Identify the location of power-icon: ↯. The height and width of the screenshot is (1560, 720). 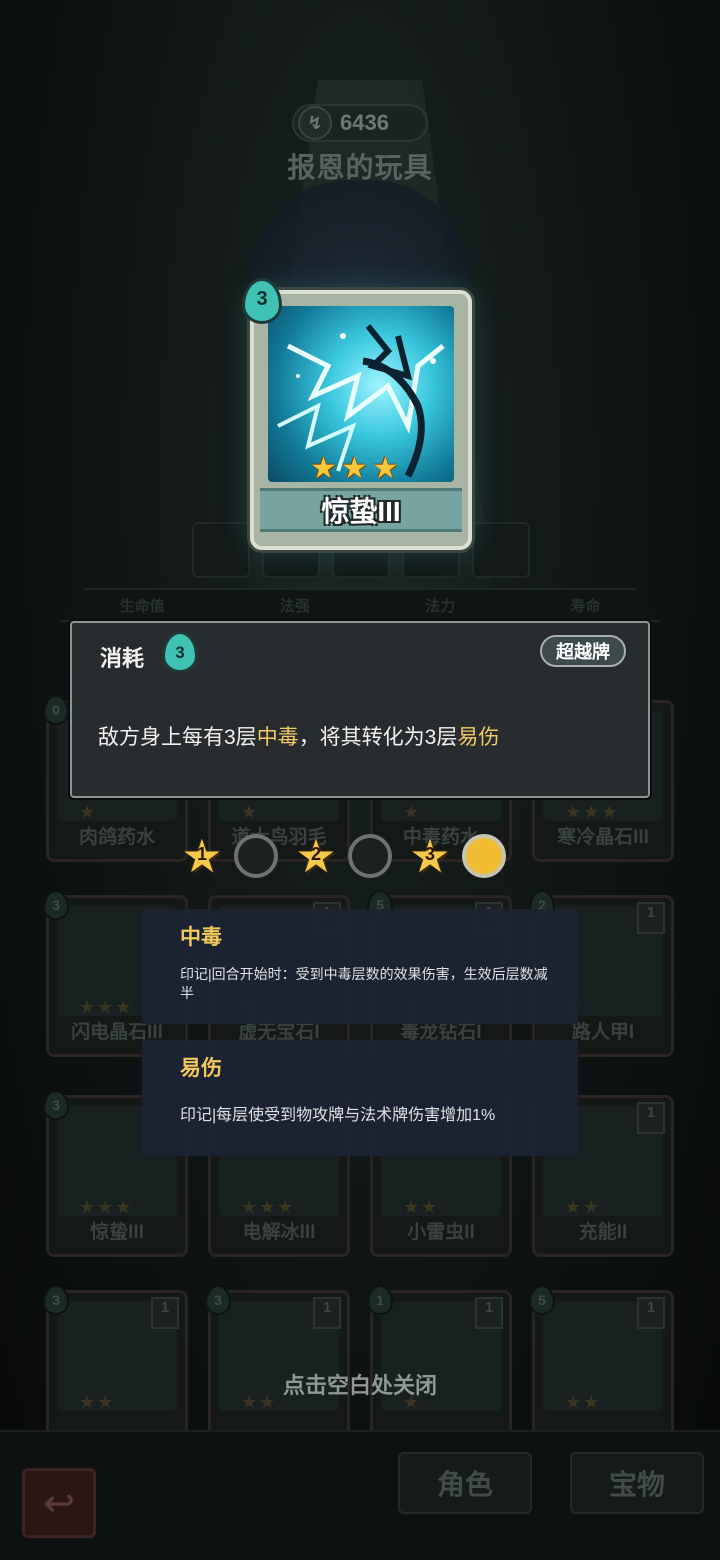
(315, 123).